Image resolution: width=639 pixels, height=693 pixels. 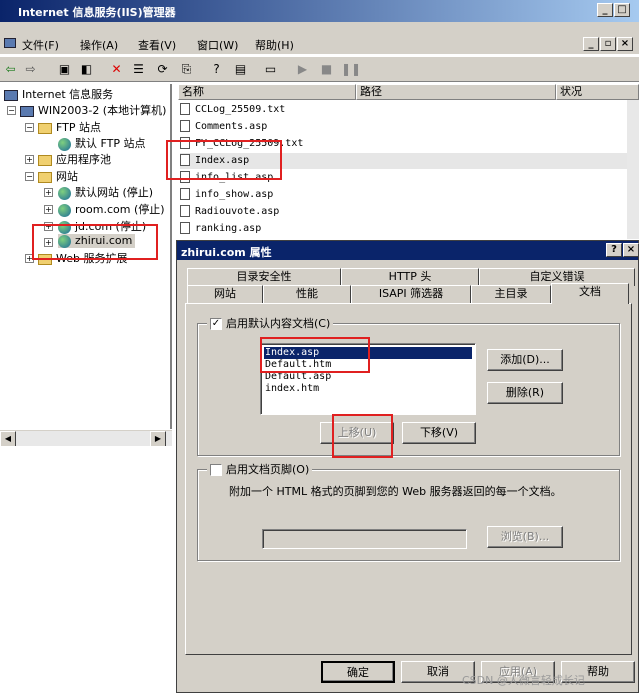 I want to click on list-vscrollbar, so click(x=633, y=169).